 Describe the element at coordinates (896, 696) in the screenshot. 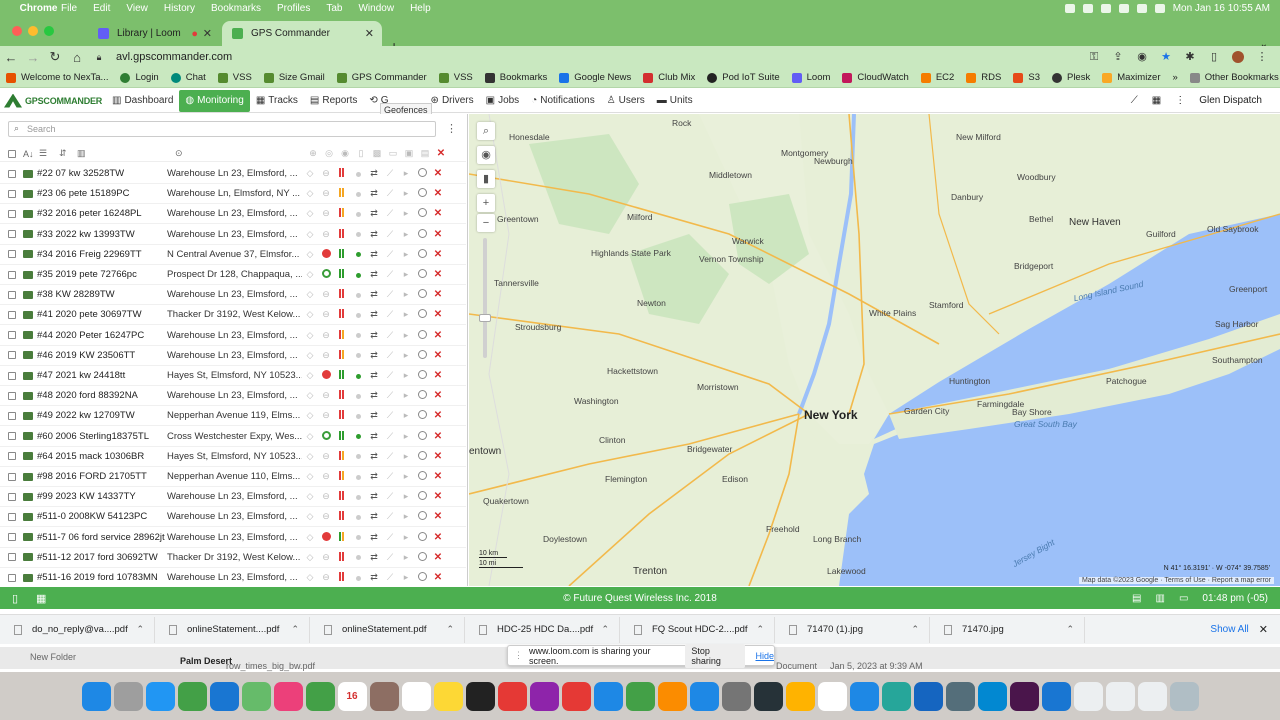

I see `vpn-icon` at that location.